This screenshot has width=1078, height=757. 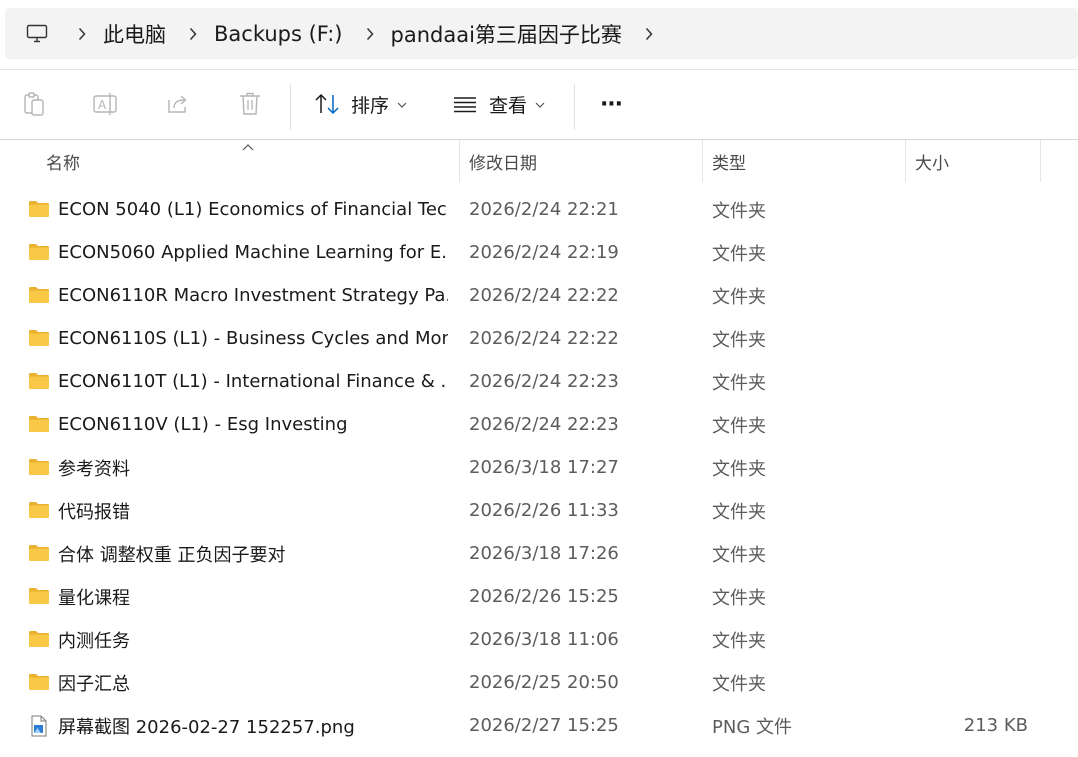 I want to click on list-view-icon, so click(x=465, y=105).